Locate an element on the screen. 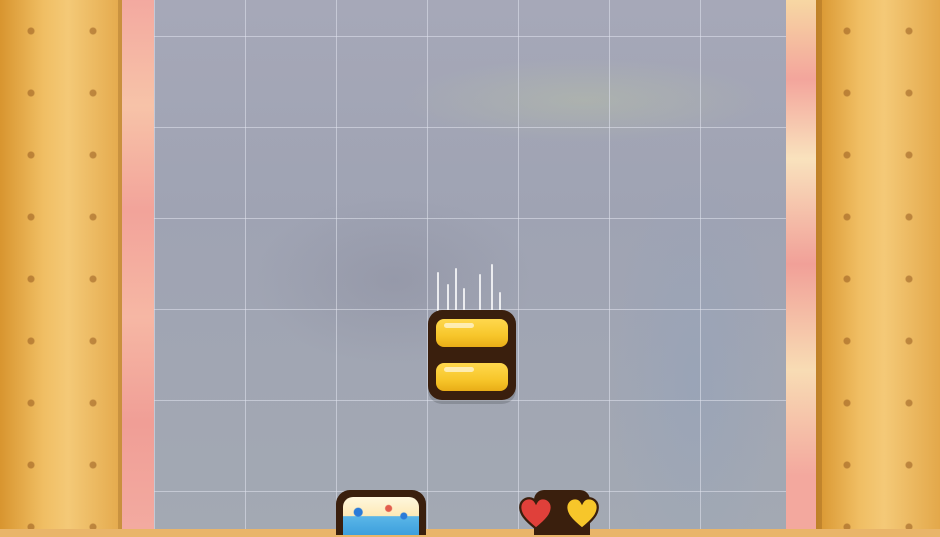 This screenshot has height=537, width=940. left-candy-strip is located at coordinates (138, 264).